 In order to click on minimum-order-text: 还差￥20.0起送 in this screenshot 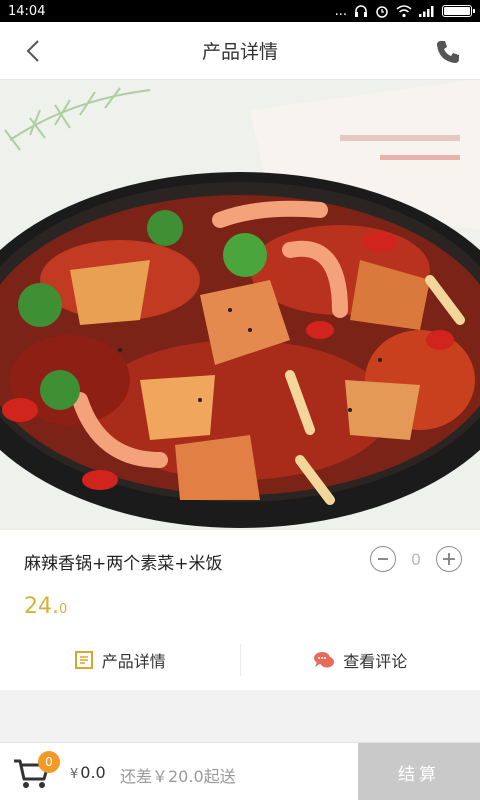, I will do `click(178, 776)`.